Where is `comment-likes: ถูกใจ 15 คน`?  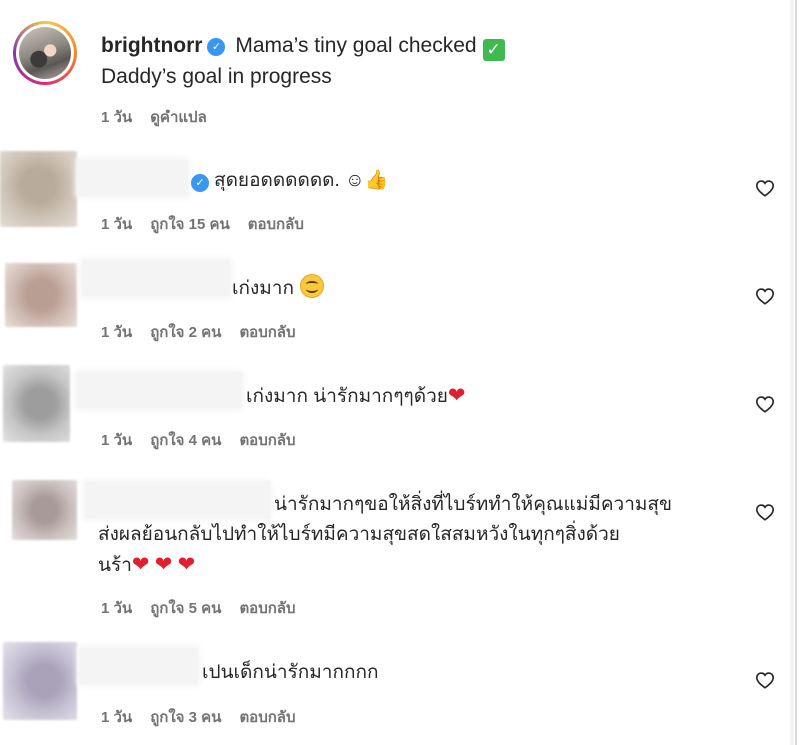
comment-likes: ถูกใจ 15 คน is located at coordinates (190, 224).